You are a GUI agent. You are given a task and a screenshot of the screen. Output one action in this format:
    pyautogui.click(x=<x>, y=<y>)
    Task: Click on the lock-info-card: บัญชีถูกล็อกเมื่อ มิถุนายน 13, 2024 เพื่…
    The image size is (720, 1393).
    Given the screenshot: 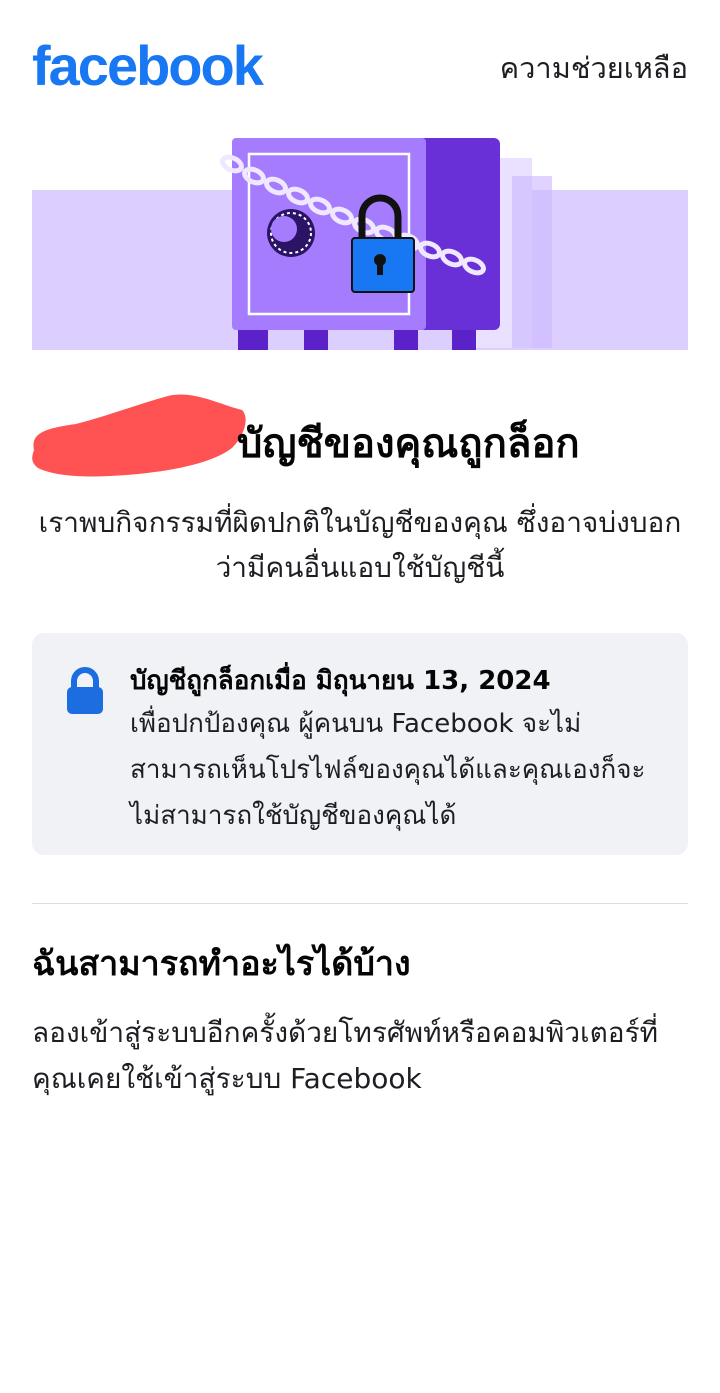 What is the action you would take?
    pyautogui.click(x=360, y=744)
    